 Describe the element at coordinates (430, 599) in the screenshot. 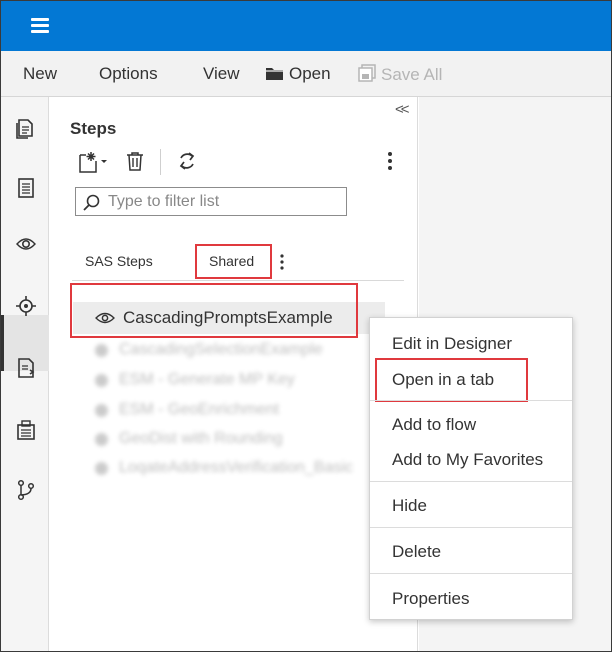

I see `menu-item-properties: Properties` at that location.